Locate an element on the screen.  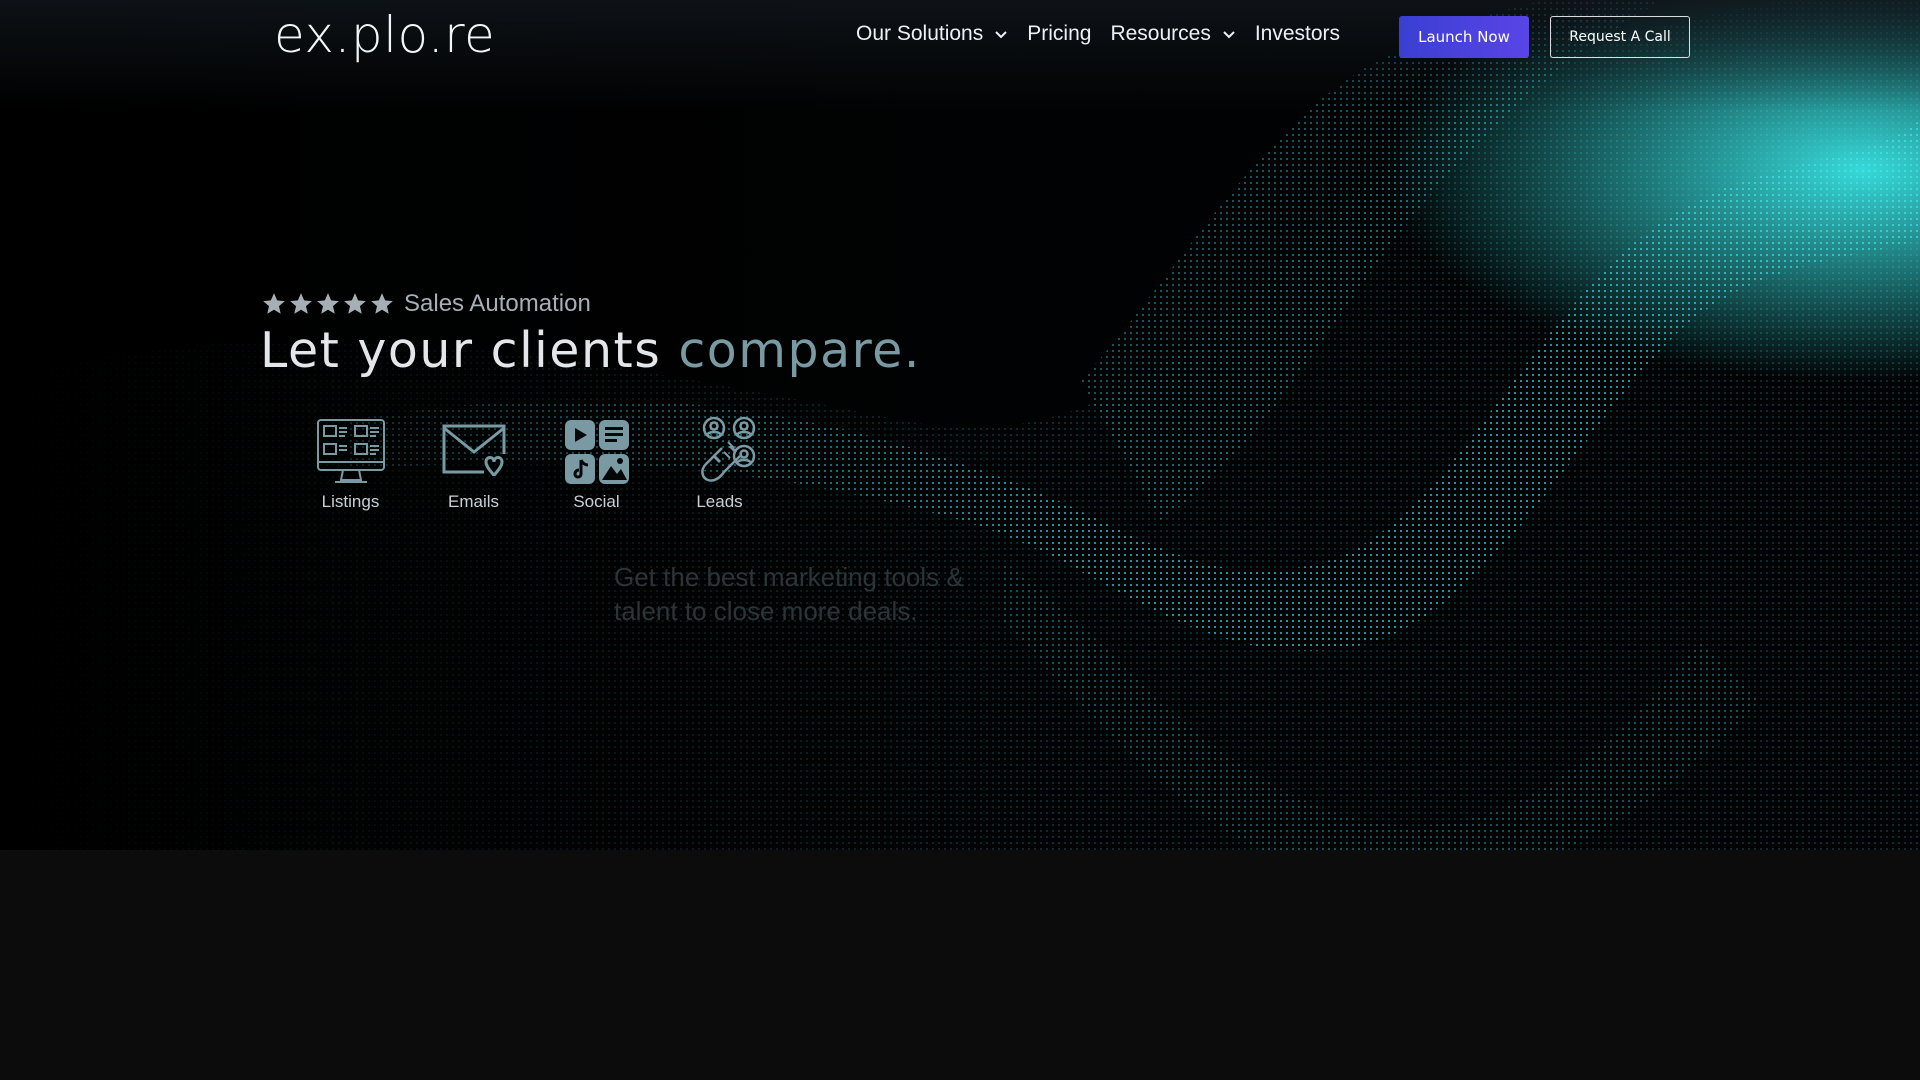
nav-label: Our Solutions is located at coordinates (920, 33).